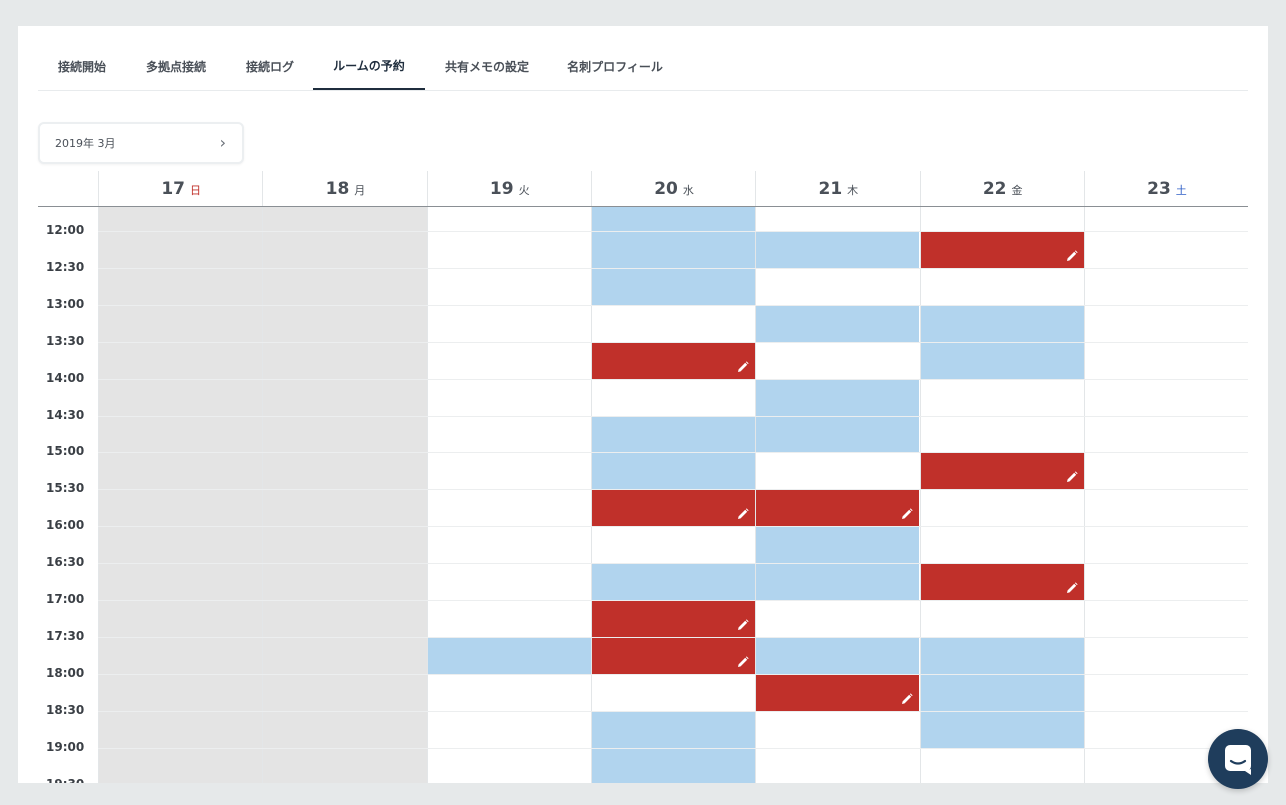  I want to click on day-header: 20 水, so click(673, 188).